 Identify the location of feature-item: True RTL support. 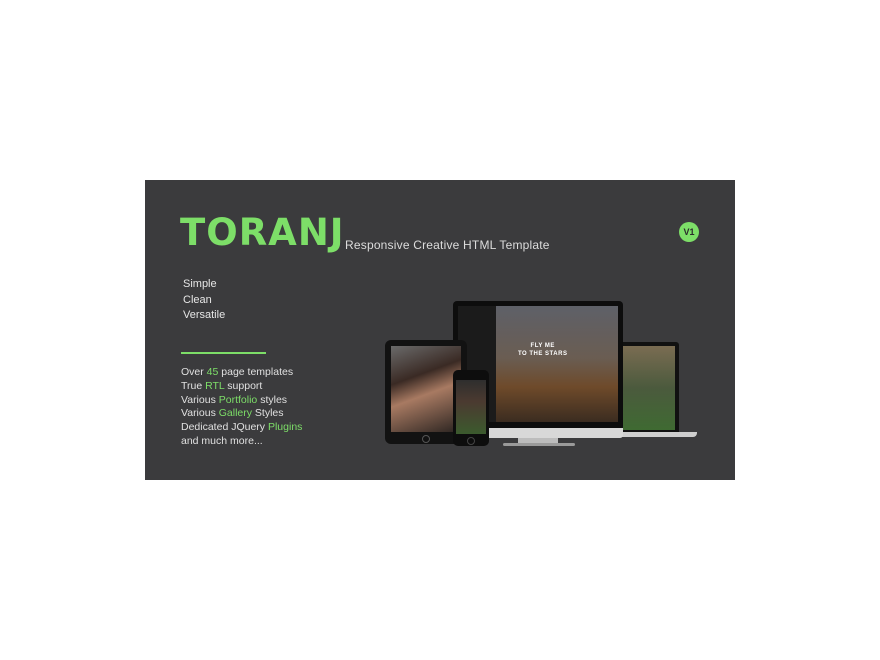
(241, 387).